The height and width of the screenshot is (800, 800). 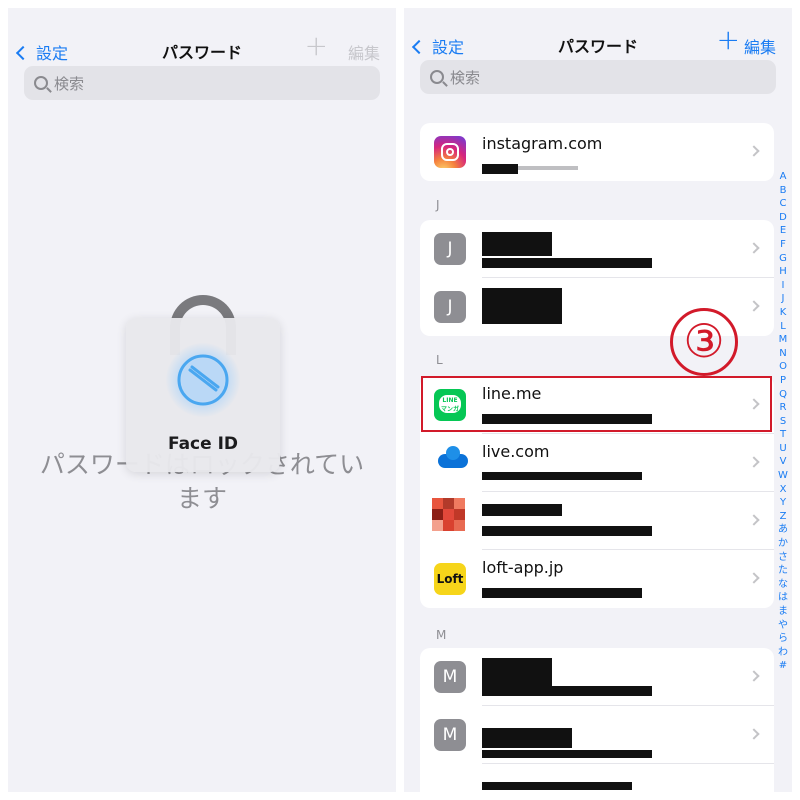 I want to click on faceid-prompt: Face ID, so click(x=203, y=395).